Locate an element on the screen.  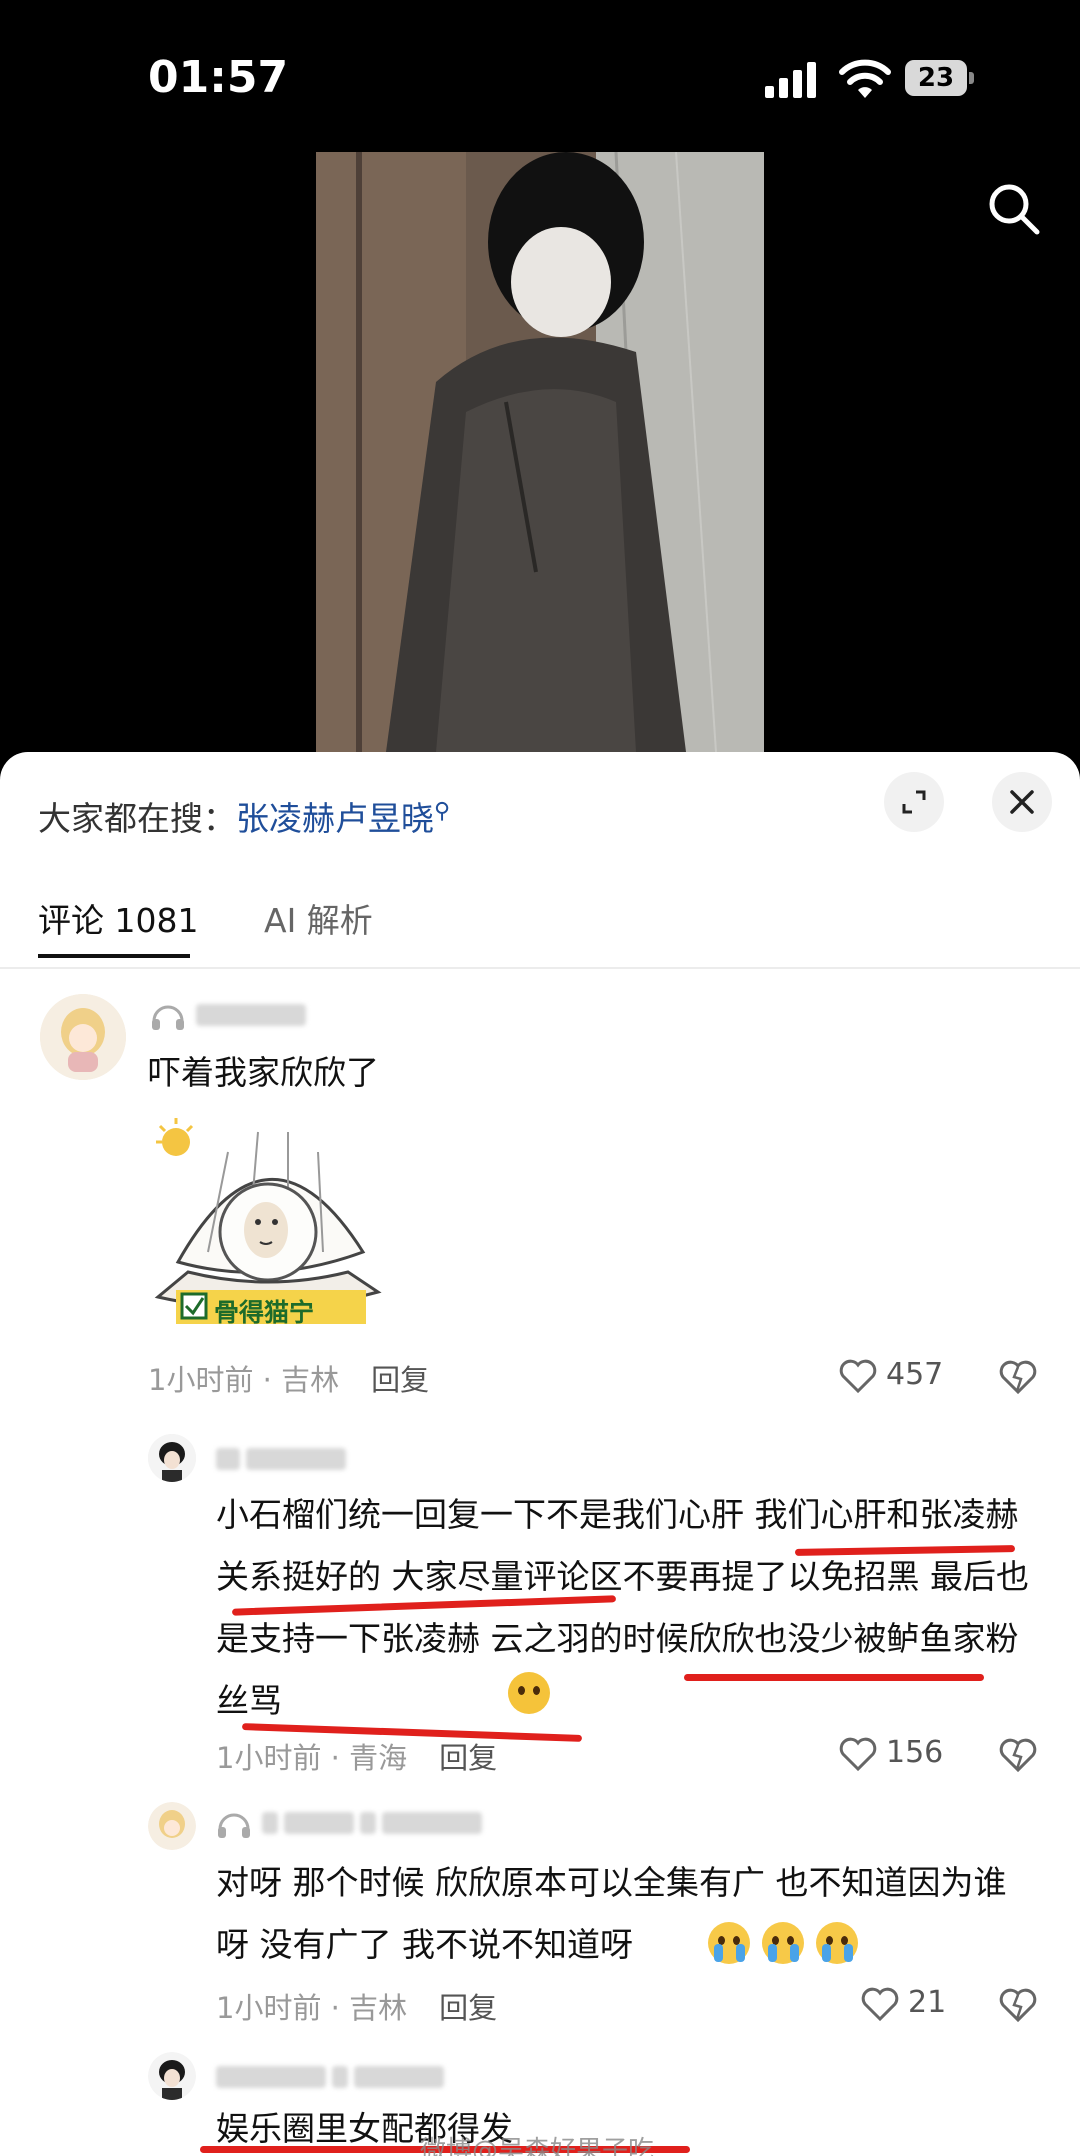
cellular-signal-icon is located at coordinates (790, 80).